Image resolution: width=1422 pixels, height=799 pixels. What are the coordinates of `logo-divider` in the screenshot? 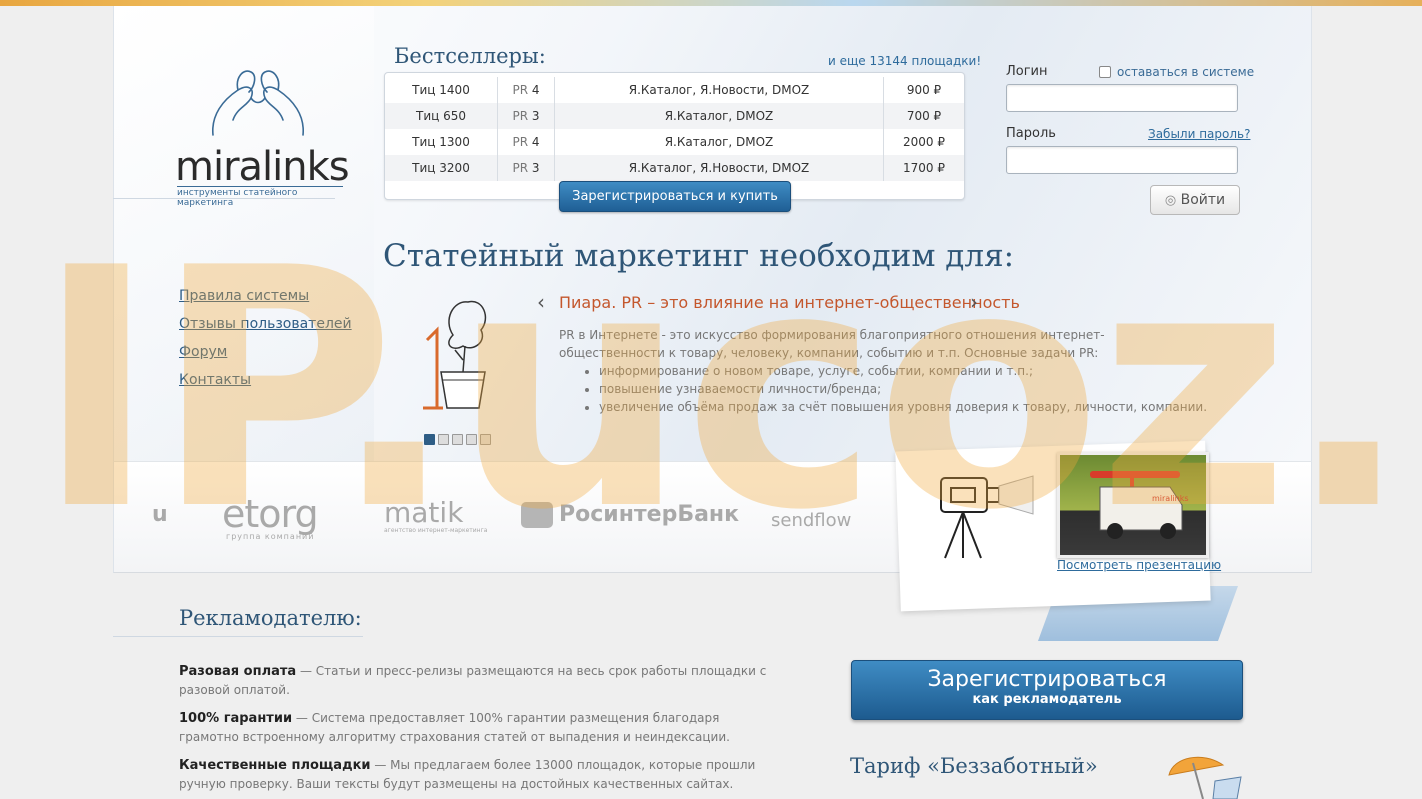 It's located at (224, 198).